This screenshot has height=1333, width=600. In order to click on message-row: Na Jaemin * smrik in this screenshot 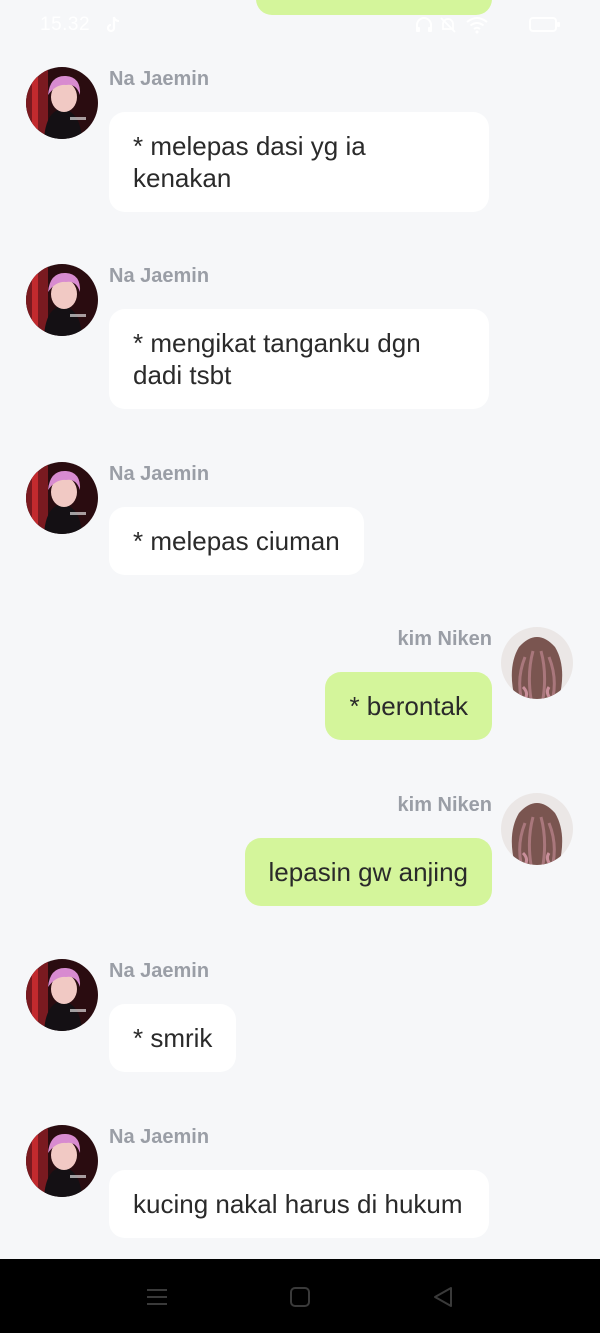, I will do `click(300, 1019)`.